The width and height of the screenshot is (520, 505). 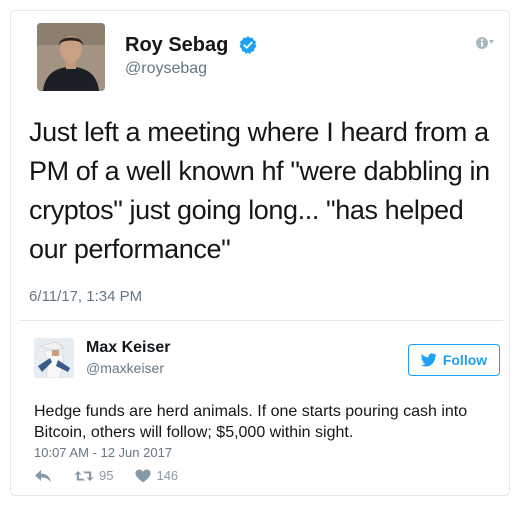 What do you see at coordinates (128, 348) in the screenshot?
I see `quoted-author-name: Max Keiser` at bounding box center [128, 348].